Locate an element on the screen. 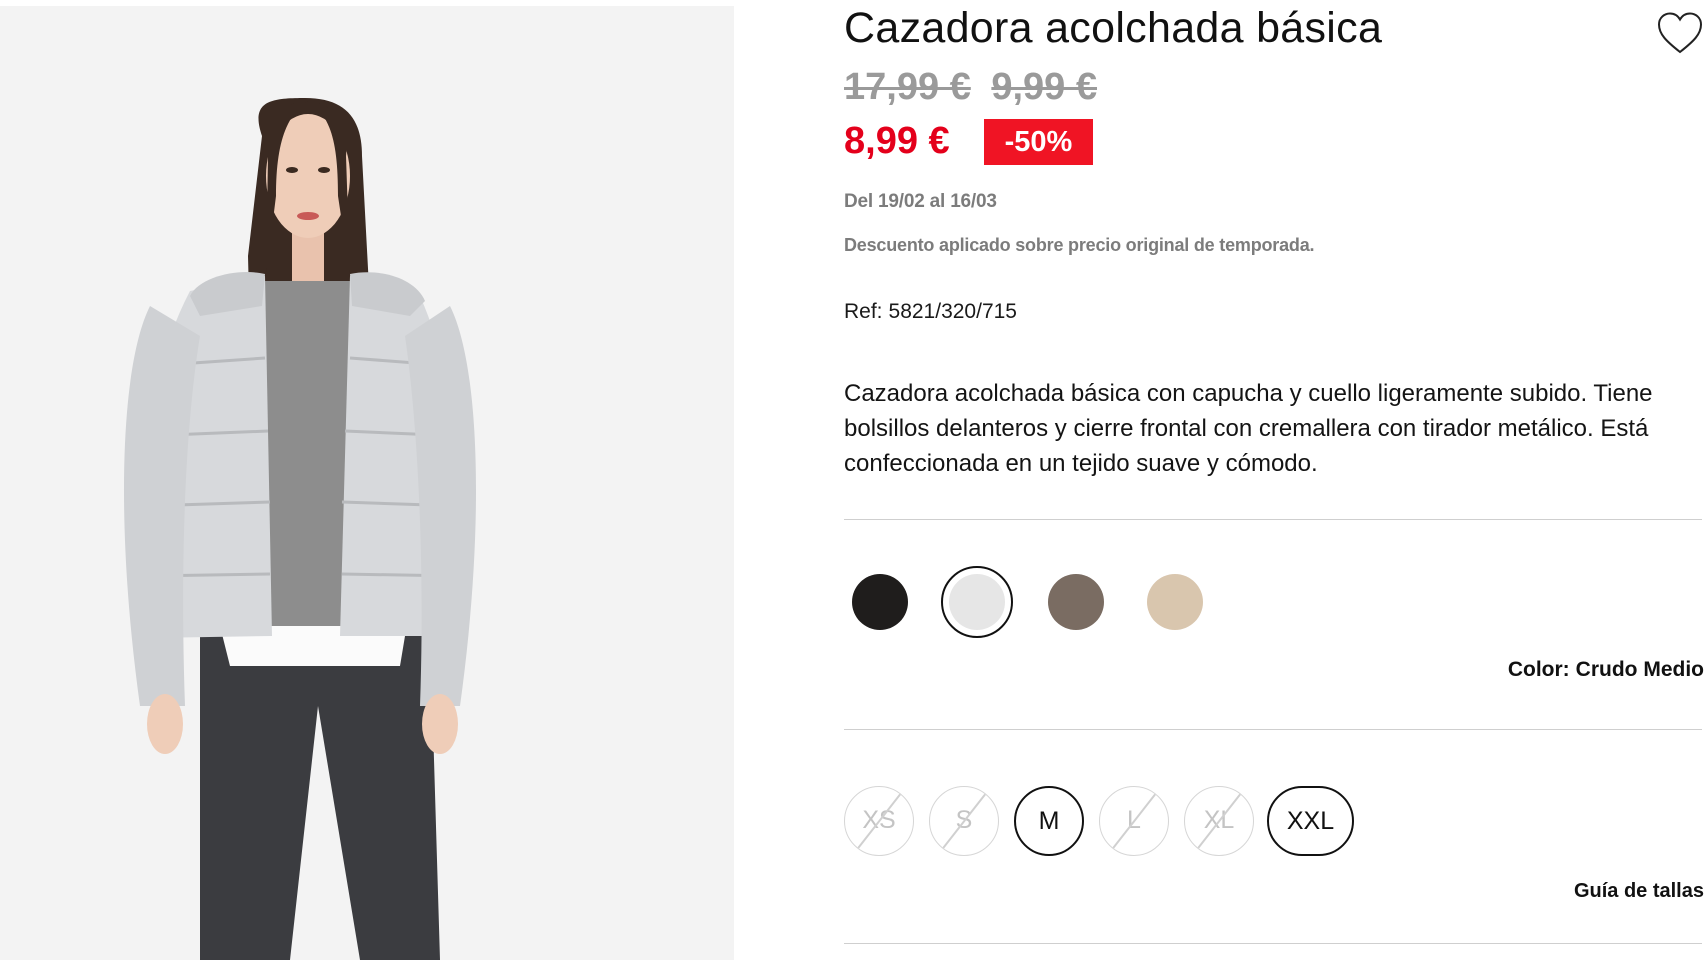 This screenshot has height=960, width=1706. color-swatches is located at coordinates (1044, 602).